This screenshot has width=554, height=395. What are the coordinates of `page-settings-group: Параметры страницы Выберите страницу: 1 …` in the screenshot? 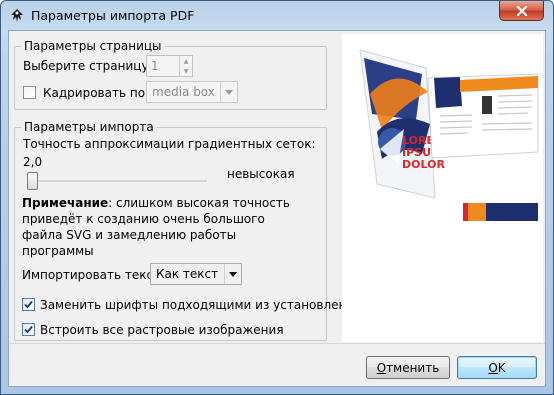 It's located at (170, 74).